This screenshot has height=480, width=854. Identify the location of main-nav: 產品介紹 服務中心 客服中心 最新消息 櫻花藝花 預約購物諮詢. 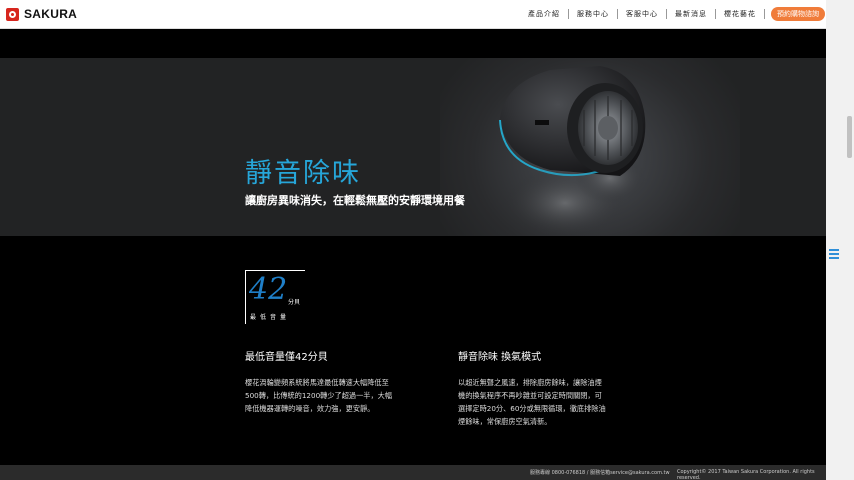
(672, 14).